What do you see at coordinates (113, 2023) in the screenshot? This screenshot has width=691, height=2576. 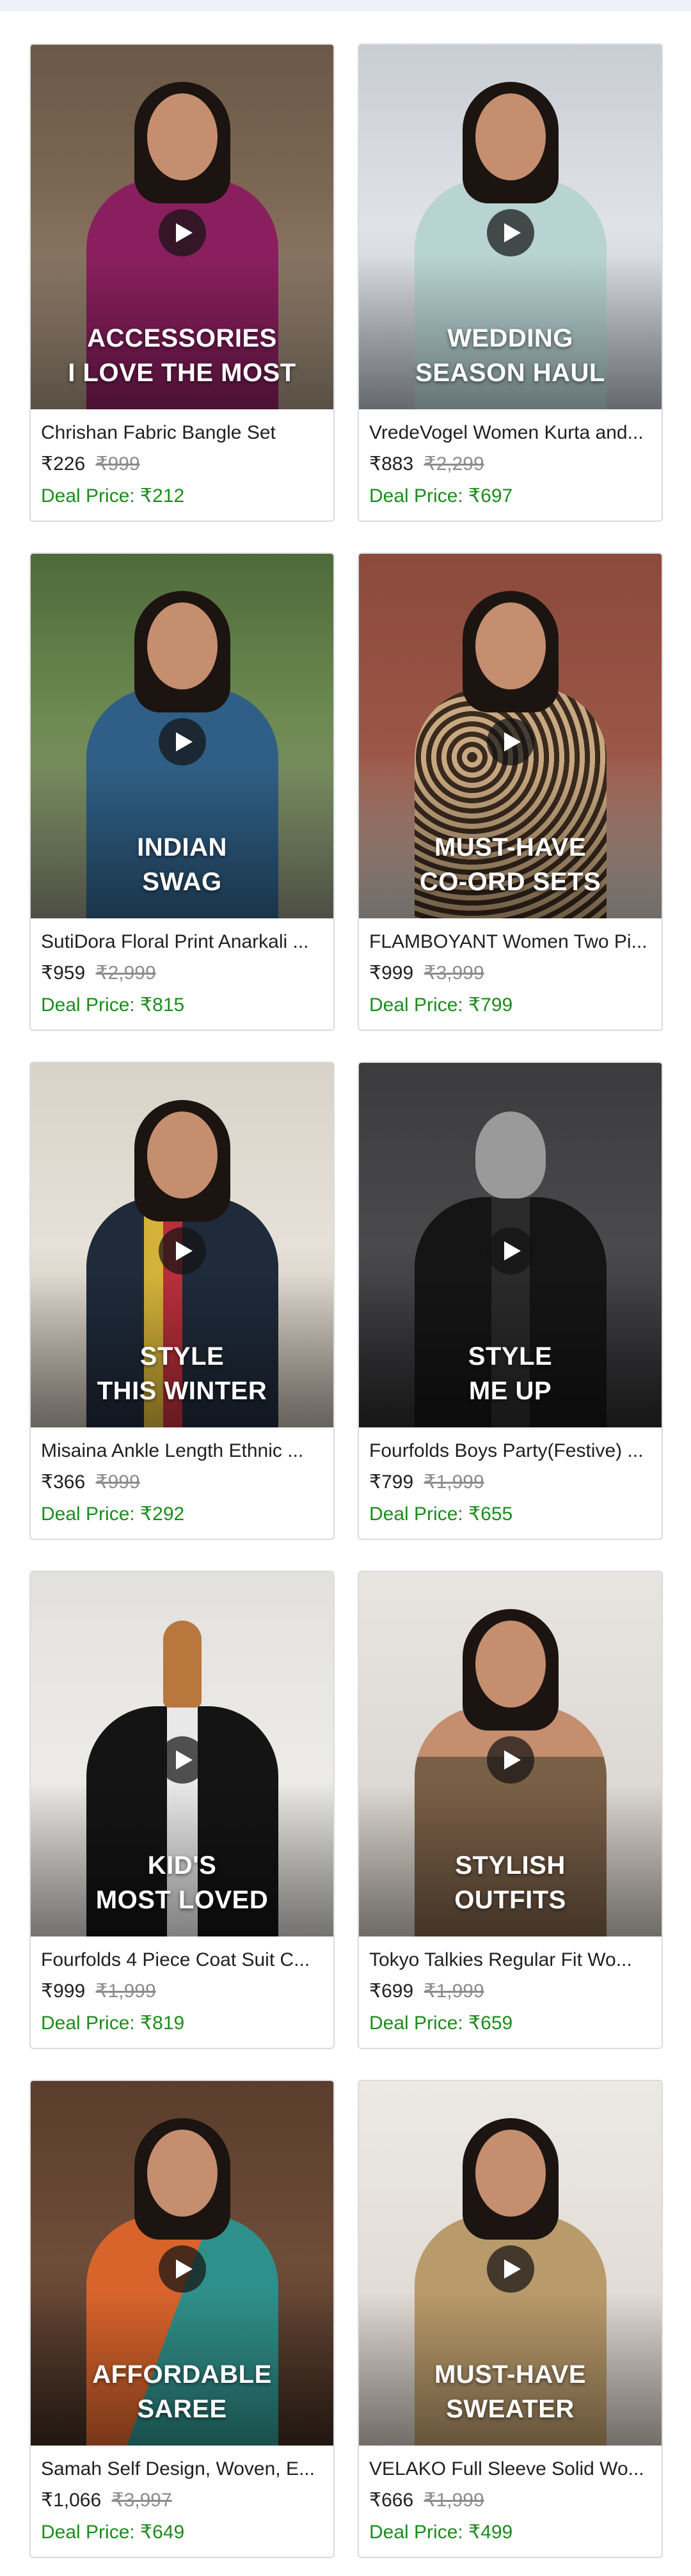 I see `deal-price: Deal Price: ₹819` at bounding box center [113, 2023].